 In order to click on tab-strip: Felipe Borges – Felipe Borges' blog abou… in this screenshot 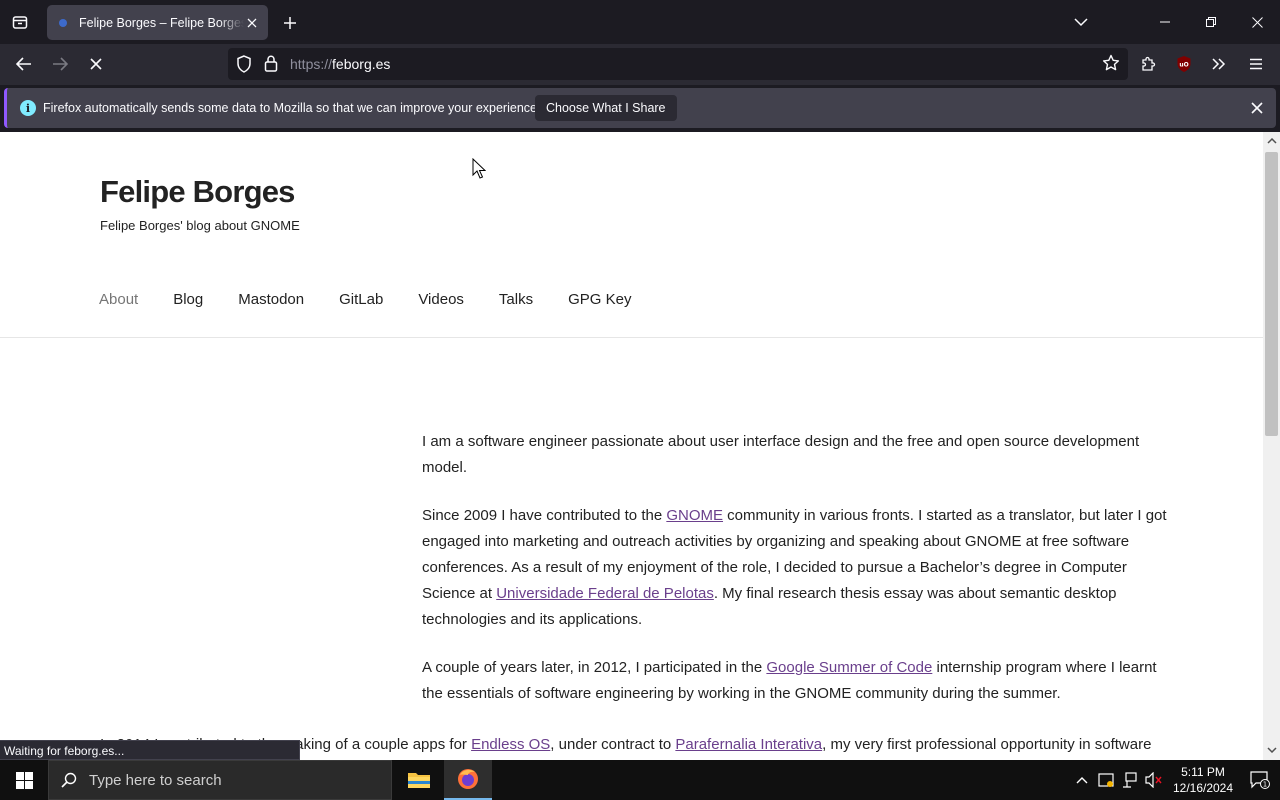, I will do `click(640, 22)`.